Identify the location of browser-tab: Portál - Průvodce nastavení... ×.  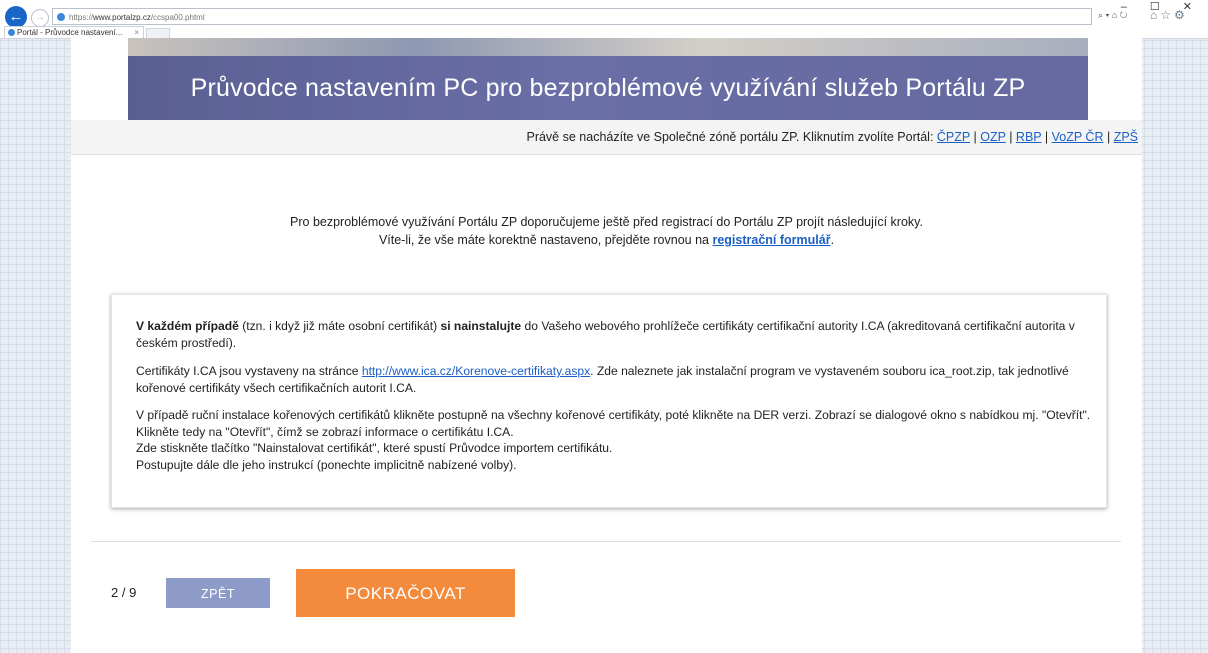
(74, 32).